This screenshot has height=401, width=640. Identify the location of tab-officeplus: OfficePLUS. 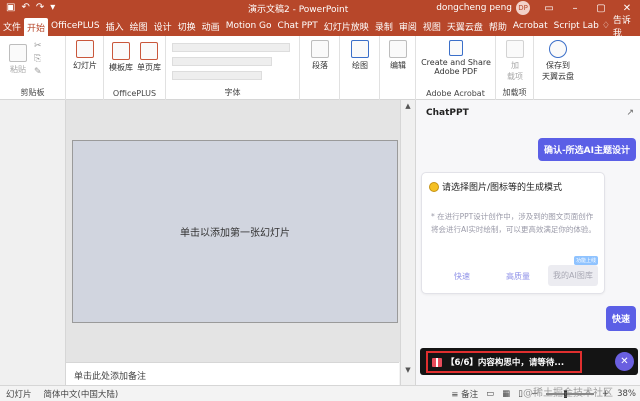
(75, 26).